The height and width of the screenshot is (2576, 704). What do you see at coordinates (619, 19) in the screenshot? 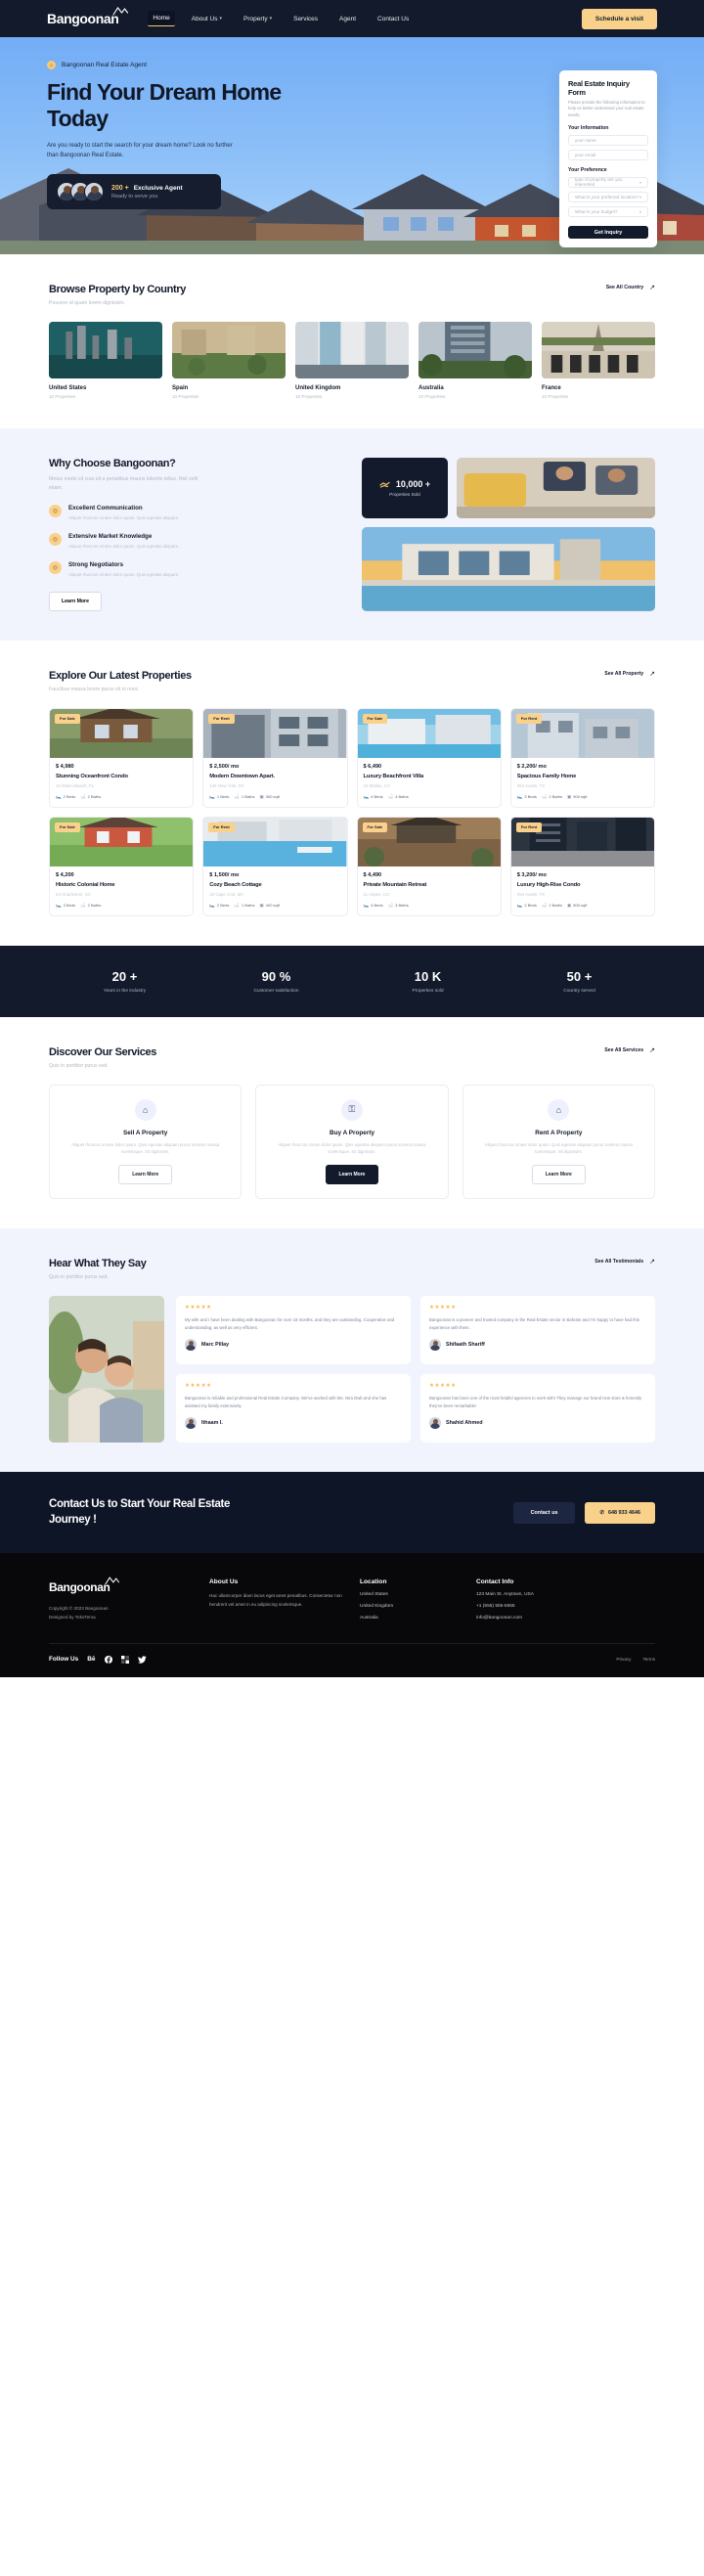
I see `schedule-visit-button: Schedule a visit` at bounding box center [619, 19].